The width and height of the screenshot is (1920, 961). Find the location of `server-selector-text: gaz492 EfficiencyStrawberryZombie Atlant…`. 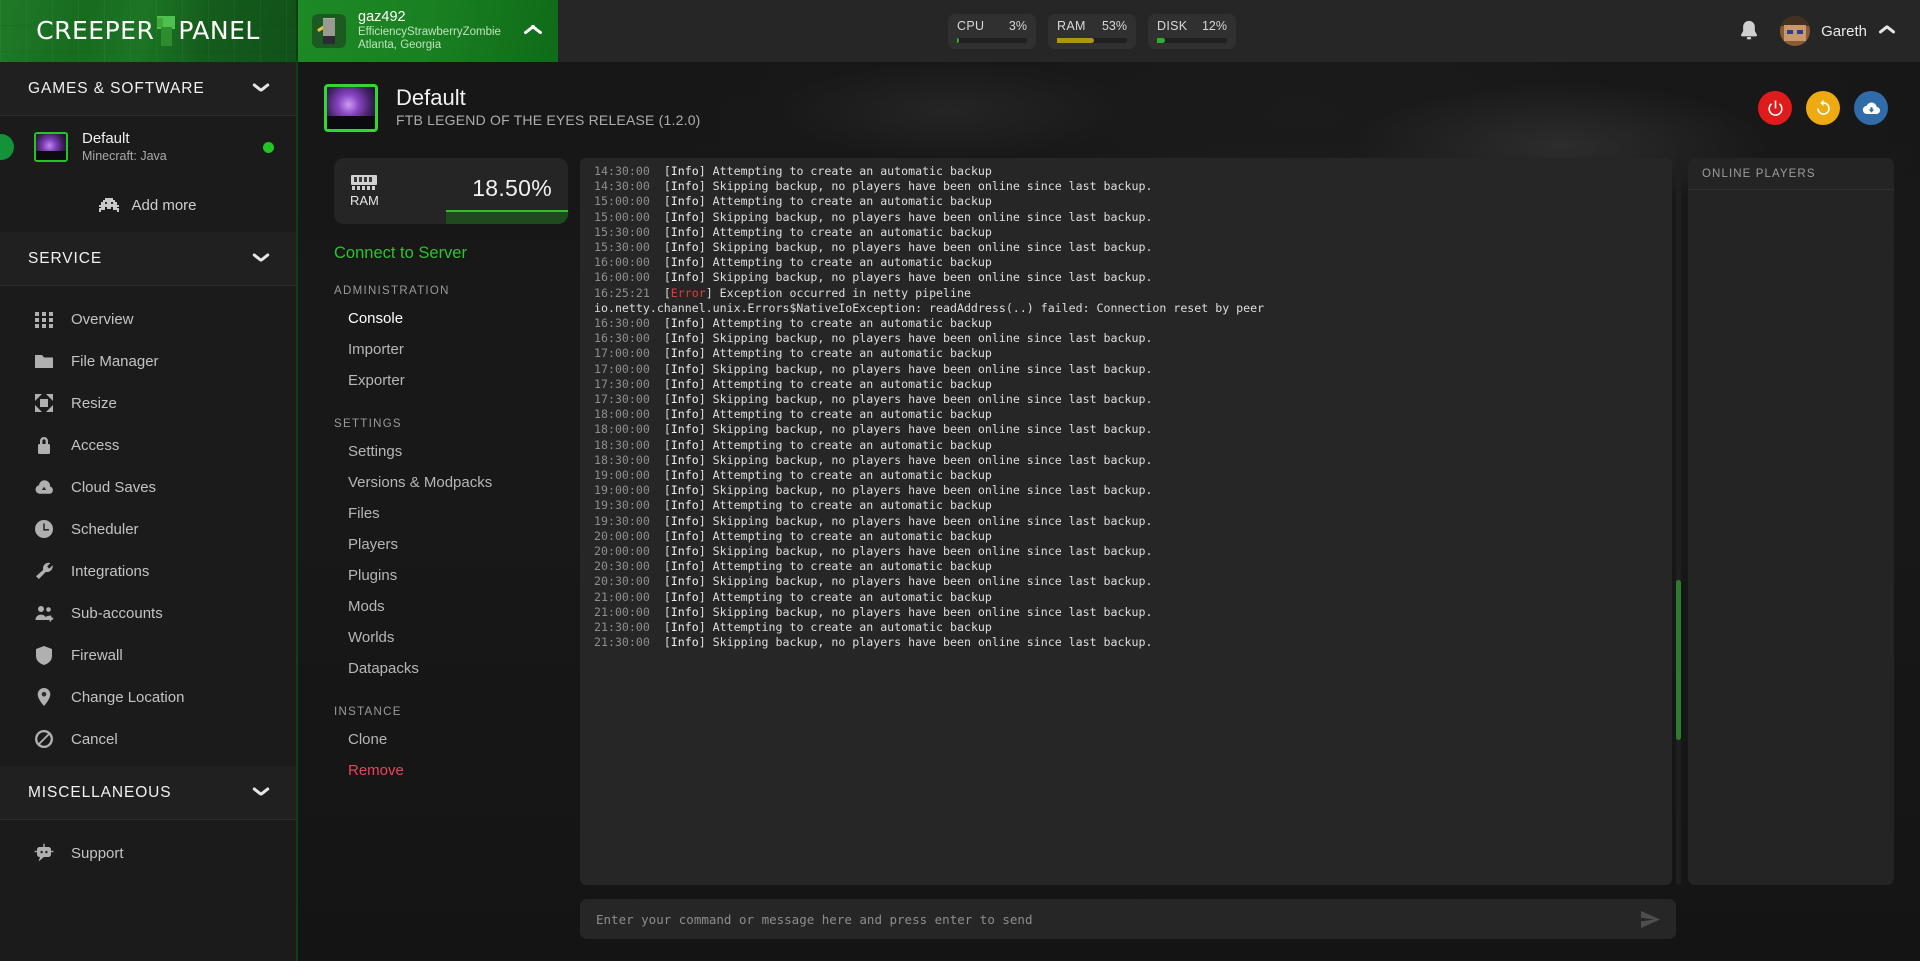

server-selector-text: gaz492 EfficiencyStrawberryZombie Atlant… is located at coordinates (431, 31).